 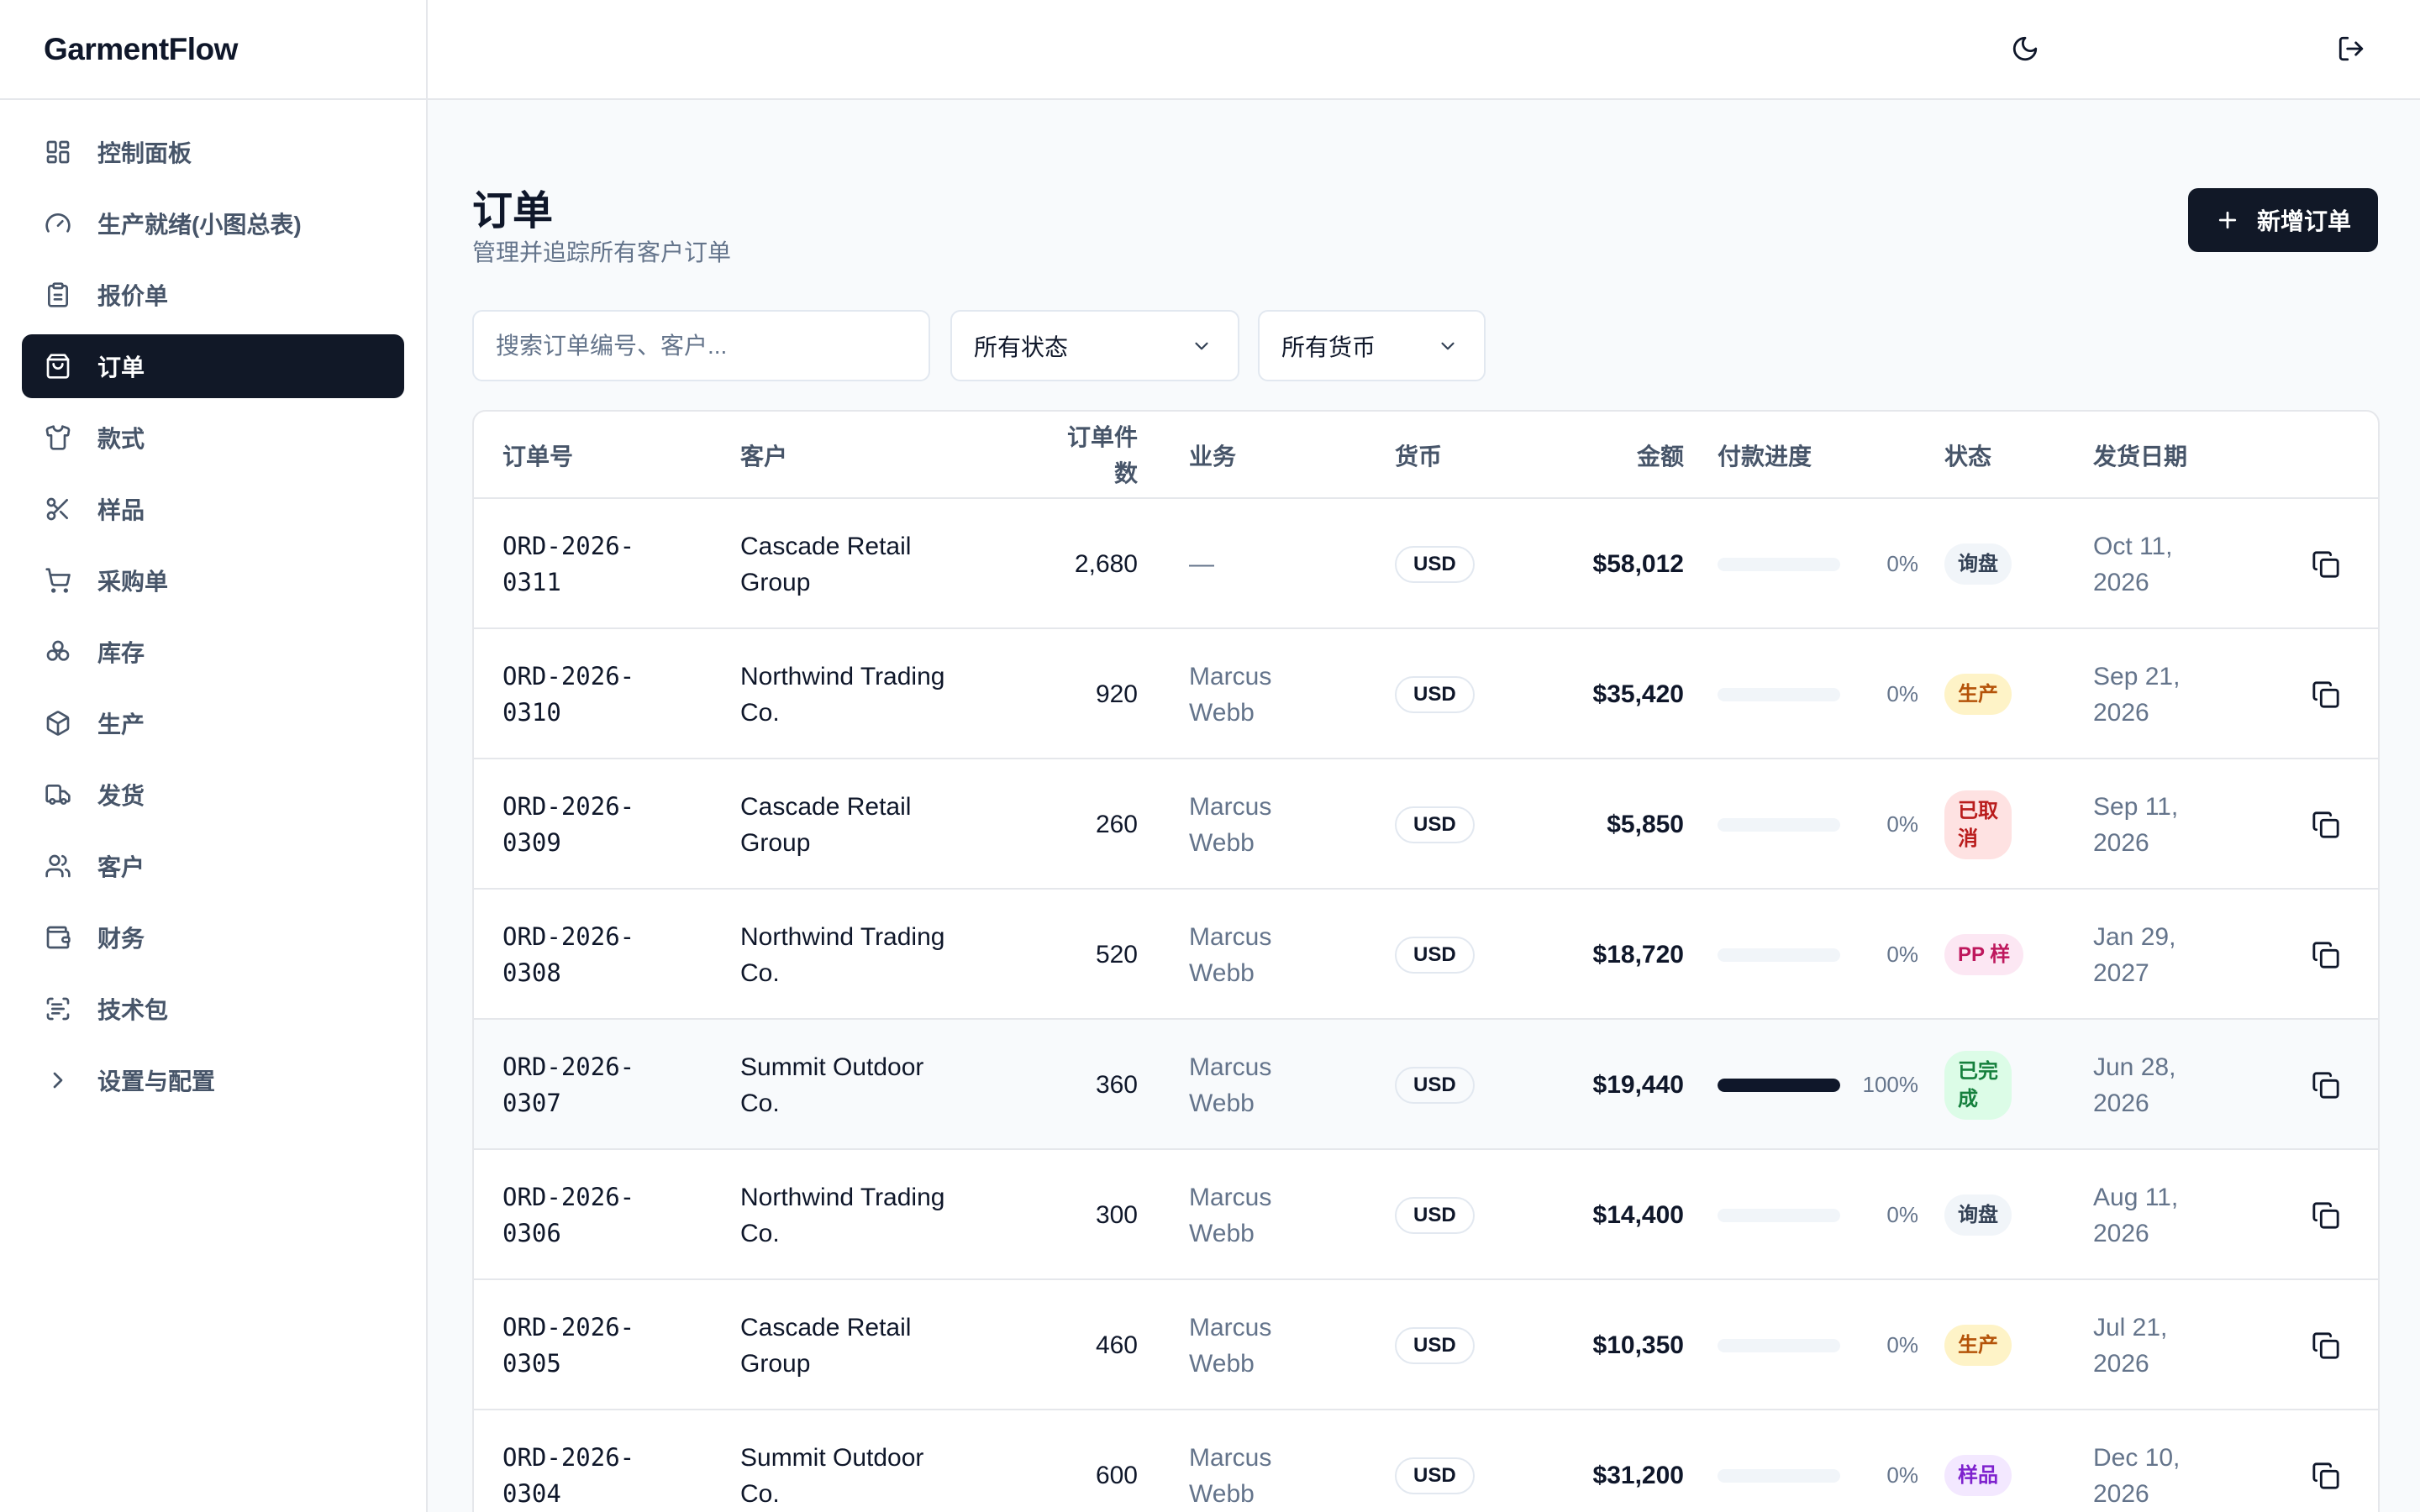 What do you see at coordinates (1968, 1098) in the screenshot?
I see `status-line2: 成` at bounding box center [1968, 1098].